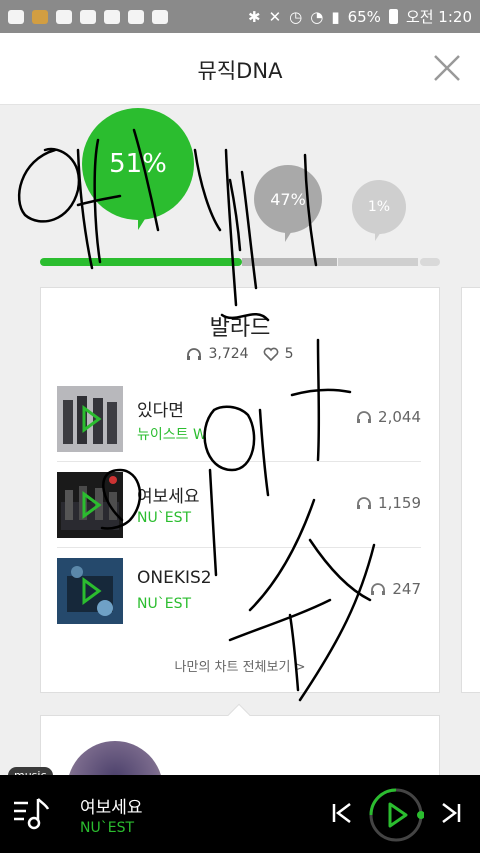 This screenshot has width=480, height=853. I want to click on track-plays: 247, so click(395, 589).